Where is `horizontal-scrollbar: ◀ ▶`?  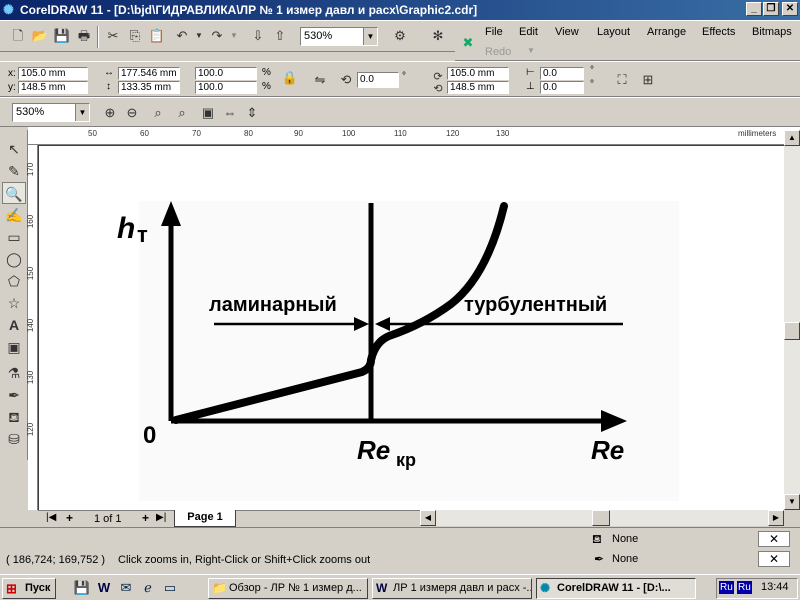
horizontal-scrollbar: ◀ ▶ is located at coordinates (602, 518).